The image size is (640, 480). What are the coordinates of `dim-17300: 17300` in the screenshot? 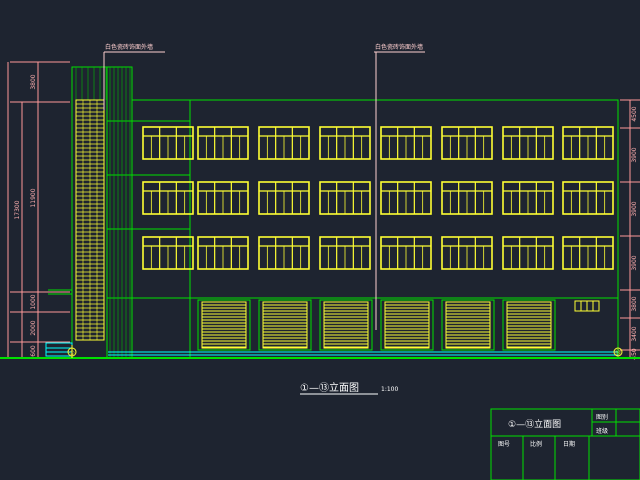 It's located at (17, 209).